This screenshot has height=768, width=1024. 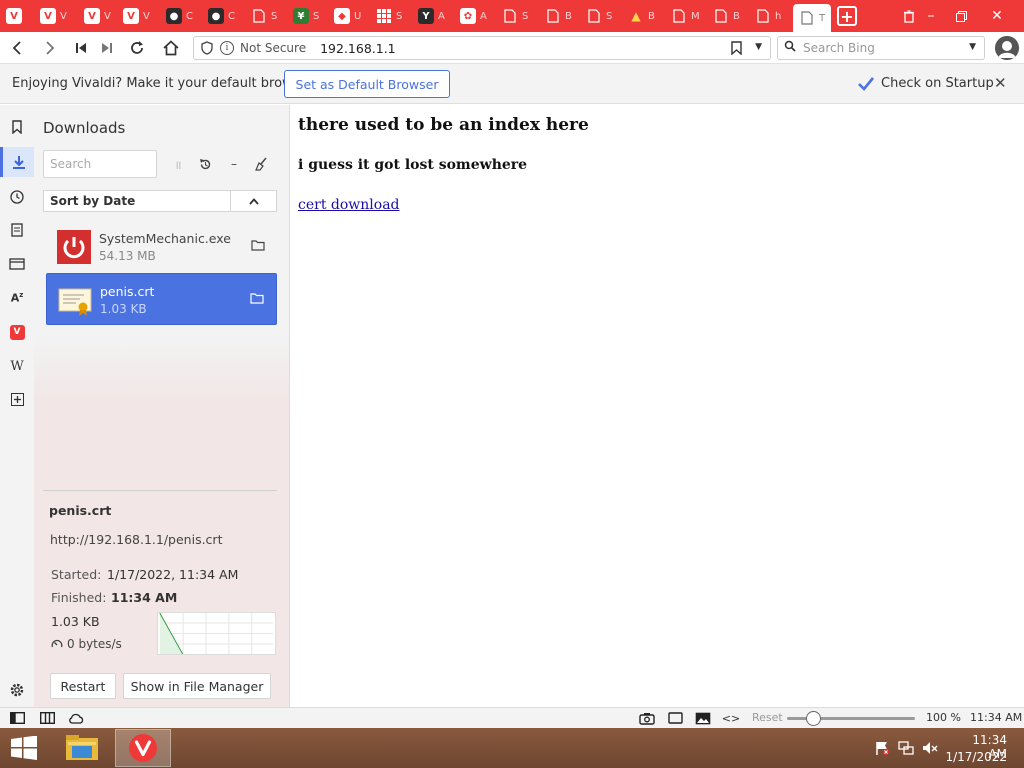 I want to click on volume-muted-icon, so click(x=930, y=748).